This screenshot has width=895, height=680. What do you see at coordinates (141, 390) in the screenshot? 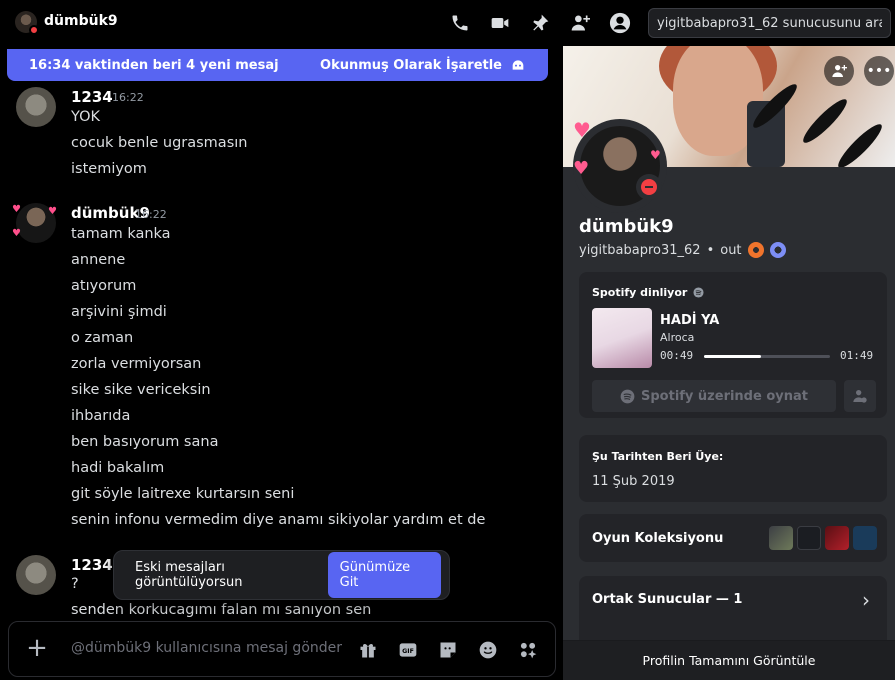
I see `message-line: sike sike vericeksin` at bounding box center [141, 390].